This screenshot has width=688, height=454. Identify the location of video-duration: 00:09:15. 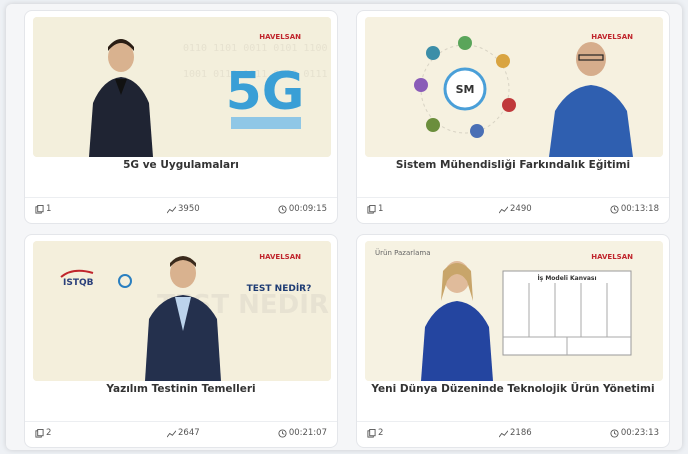
(302, 209).